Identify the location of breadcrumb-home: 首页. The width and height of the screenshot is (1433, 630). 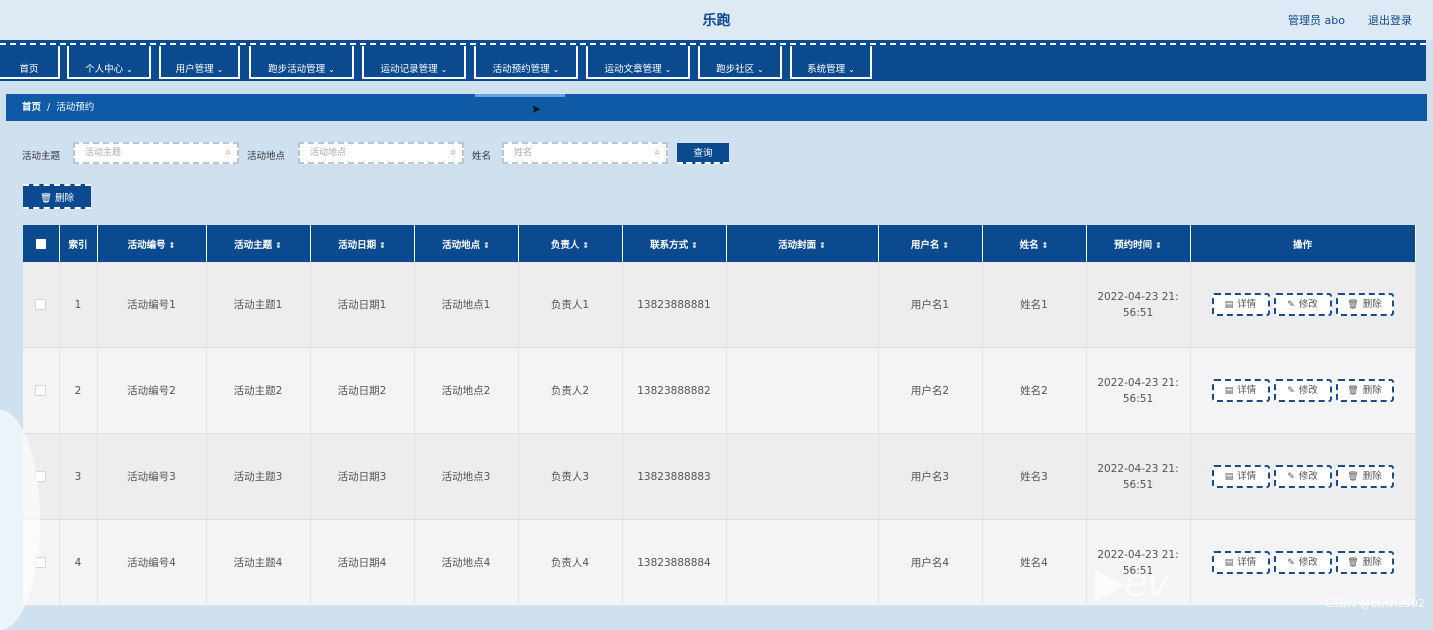
(31, 107).